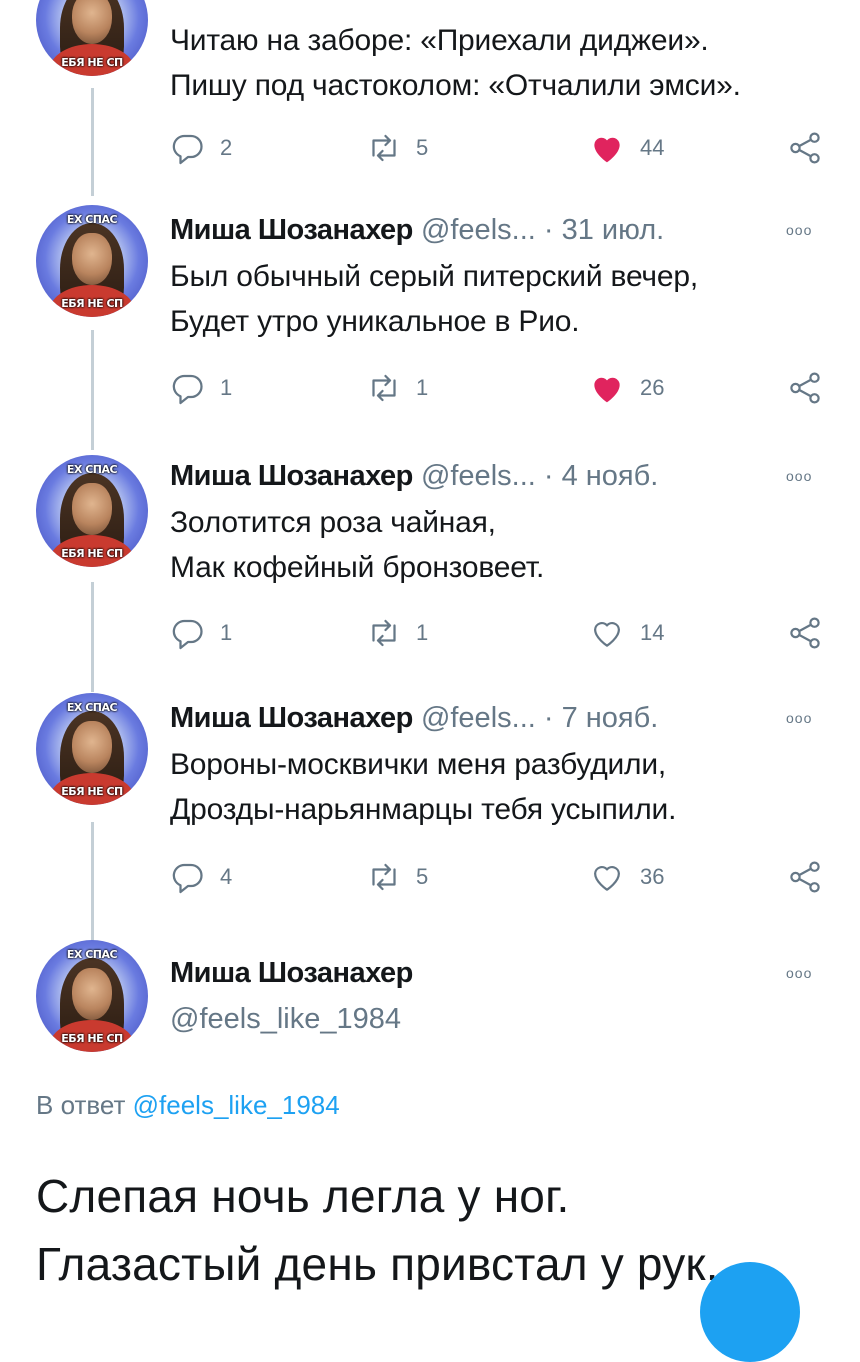  What do you see at coordinates (357, 567) in the screenshot?
I see `tweet-line: Мак кофейный бронзовеет.` at bounding box center [357, 567].